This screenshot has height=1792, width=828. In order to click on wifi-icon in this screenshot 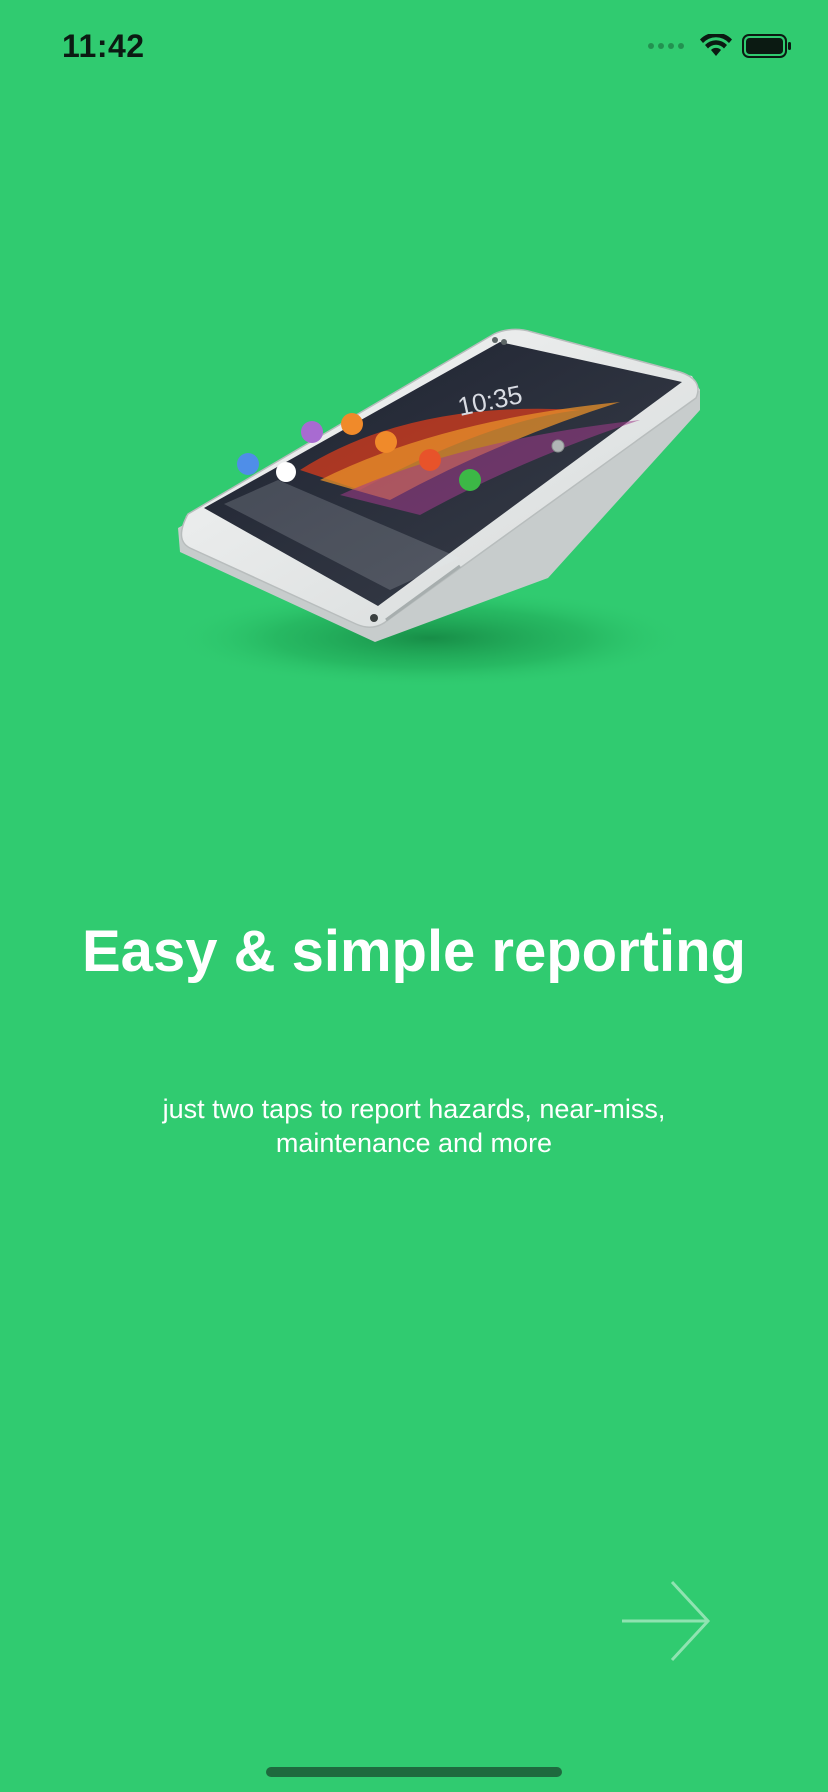, I will do `click(716, 45)`.